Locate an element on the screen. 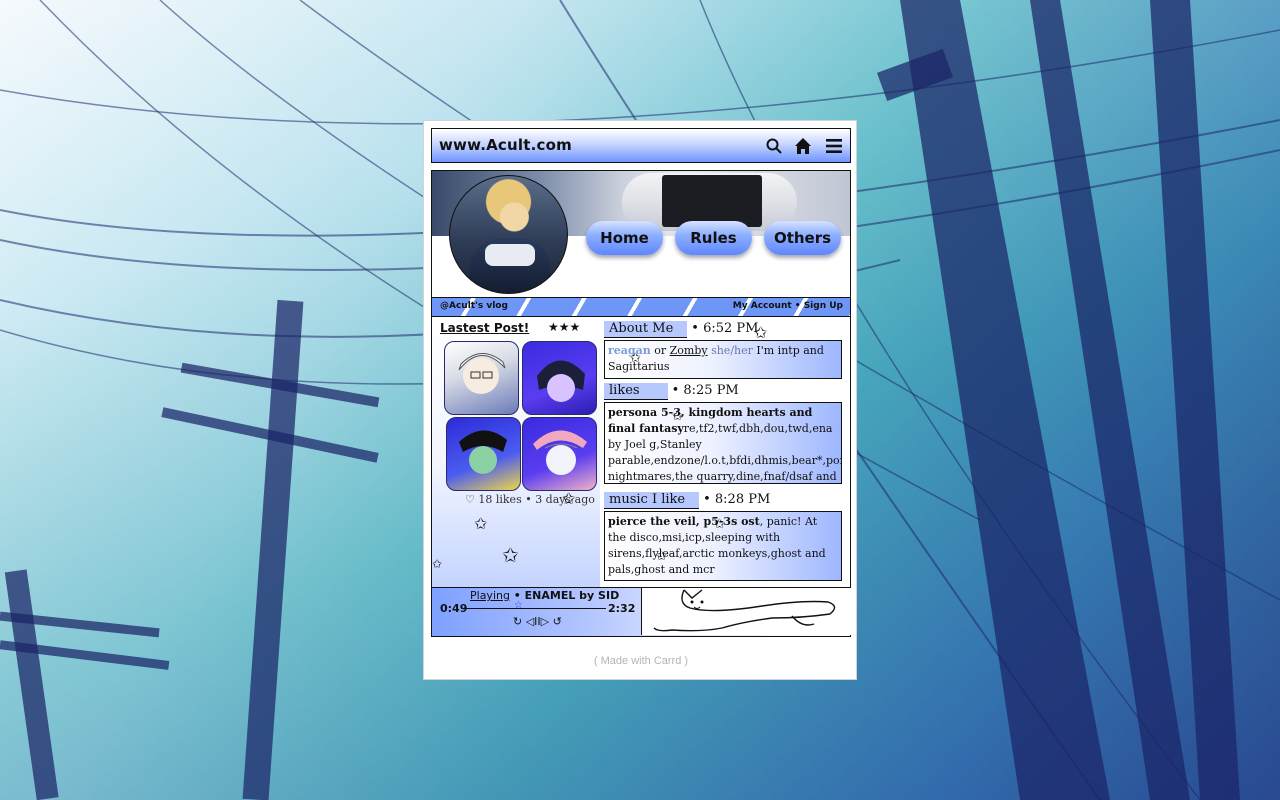 The height and width of the screenshot is (800, 1280). likes-time: • 8:25 PM is located at coordinates (705, 390).